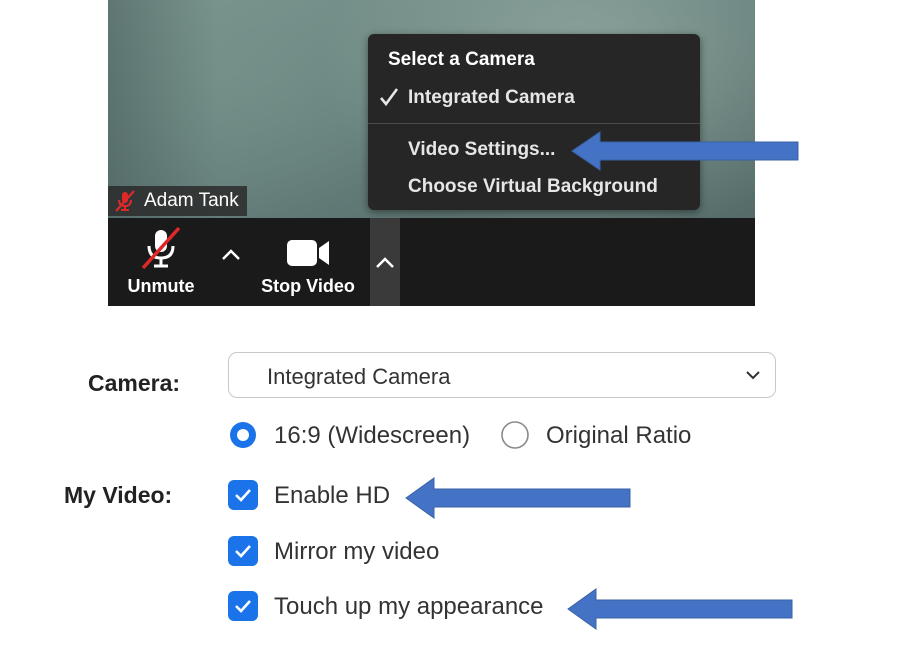 This screenshot has height=653, width=918. I want to click on menu-divider, so click(534, 123).